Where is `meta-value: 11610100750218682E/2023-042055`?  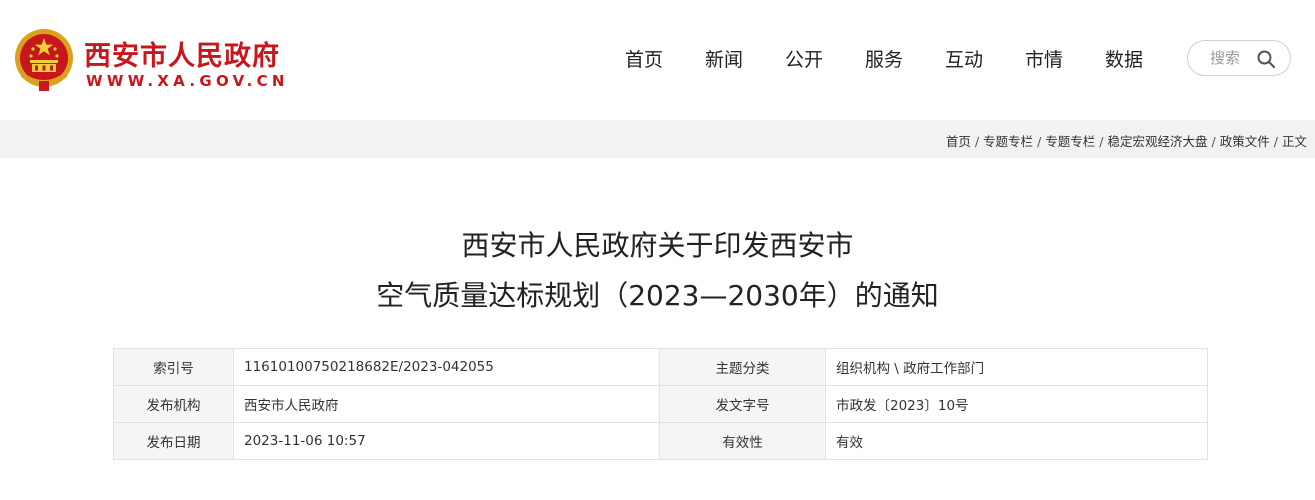
meta-value: 11610100750218682E/2023-042055 is located at coordinates (446, 367).